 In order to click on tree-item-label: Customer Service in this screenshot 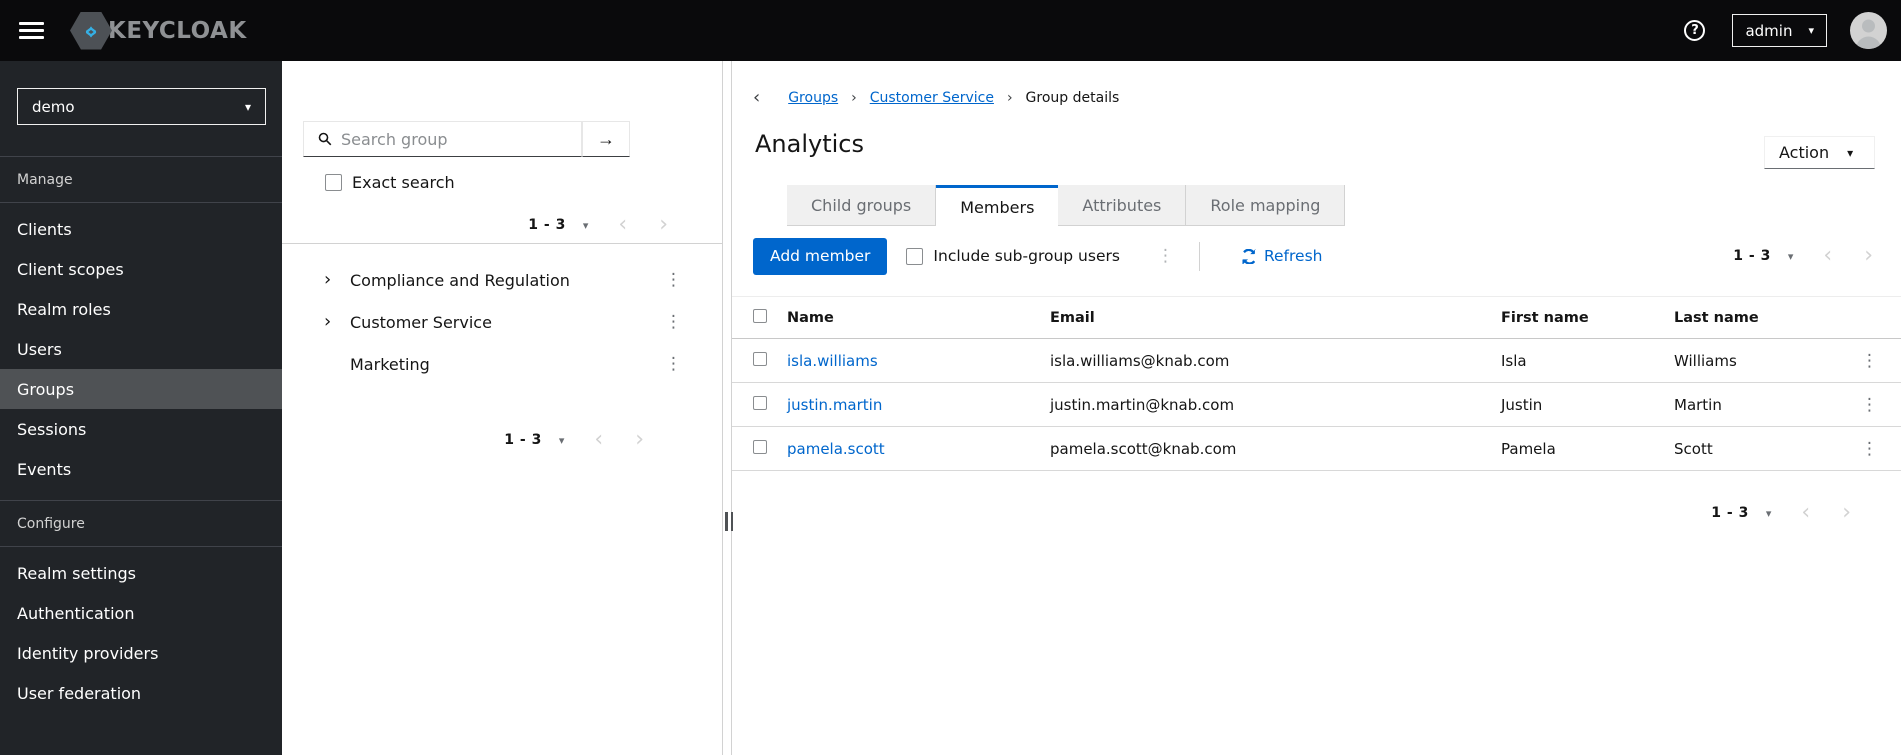, I will do `click(421, 322)`.